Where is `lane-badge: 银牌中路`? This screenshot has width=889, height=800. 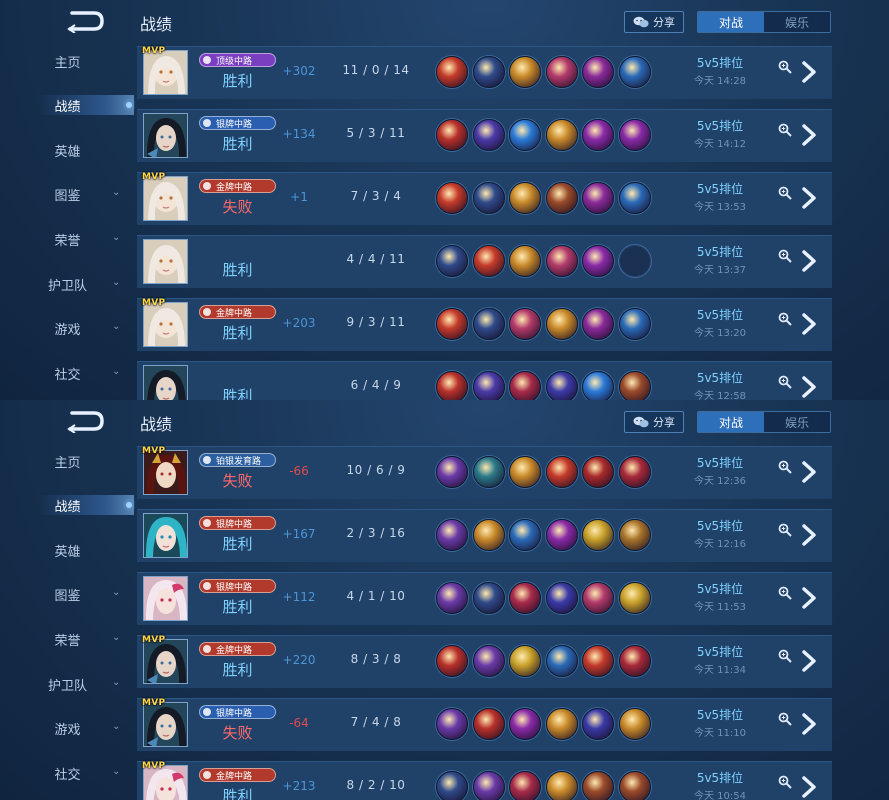 lane-badge: 银牌中路 is located at coordinates (237, 712).